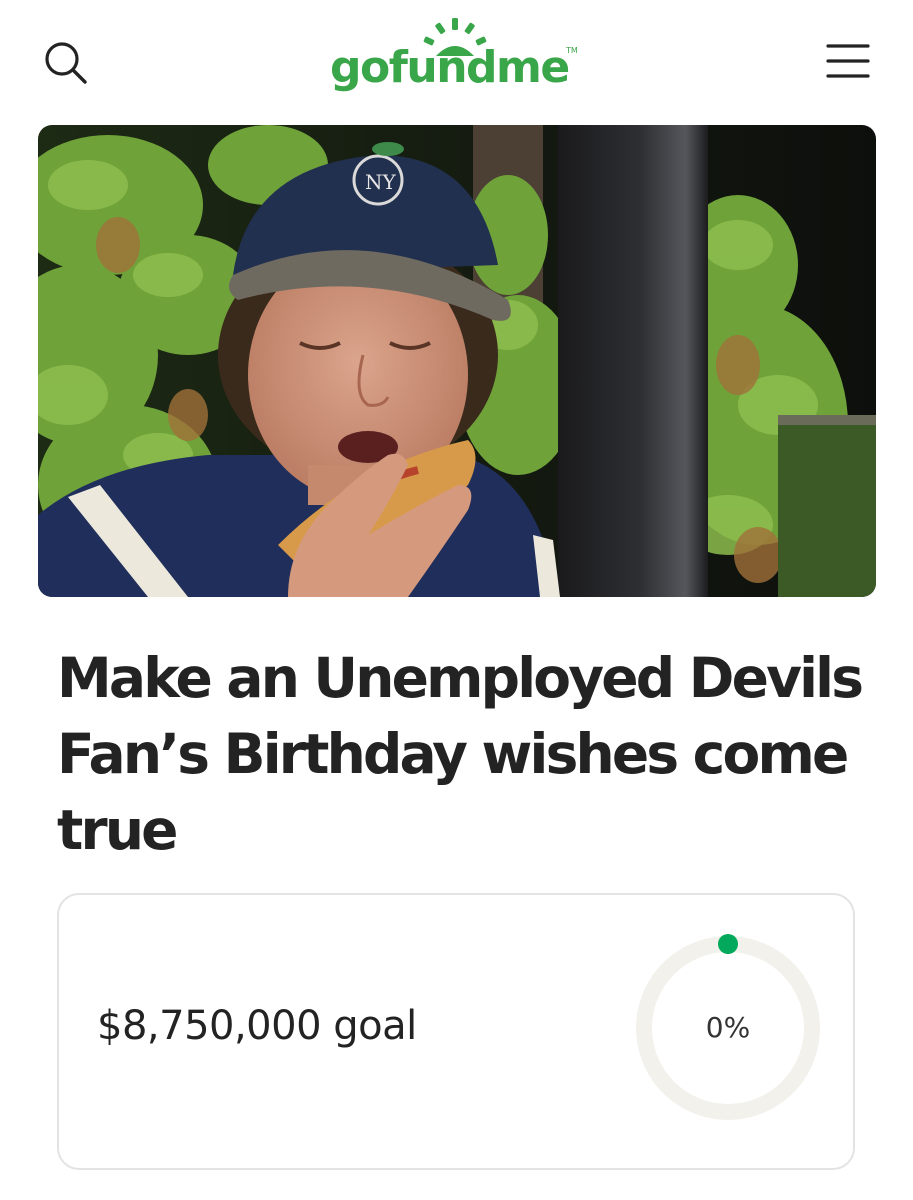 The height and width of the screenshot is (1200, 913). What do you see at coordinates (257, 1026) in the screenshot?
I see `goal-amount: $8,750,000 goal` at bounding box center [257, 1026].